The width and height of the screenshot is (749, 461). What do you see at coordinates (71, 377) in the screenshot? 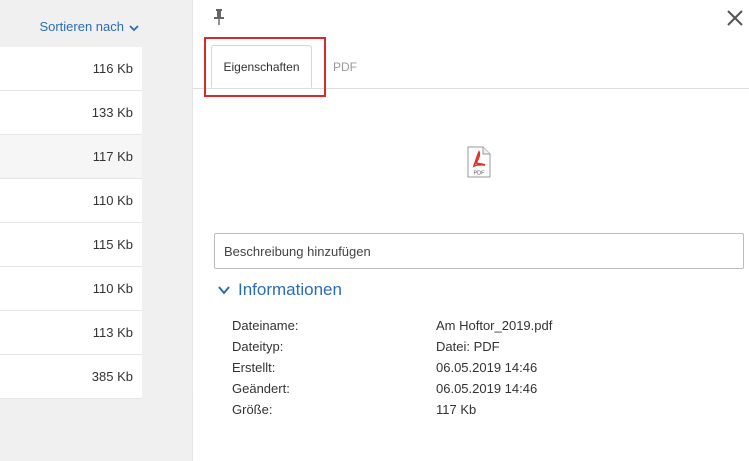
I see `list-item: 385 Kb` at bounding box center [71, 377].